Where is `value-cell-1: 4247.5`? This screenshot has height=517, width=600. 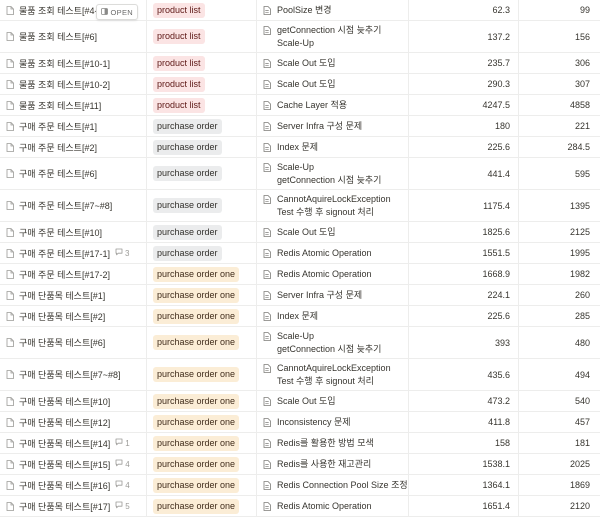
value-cell-1: 4247.5 is located at coordinates (464, 105).